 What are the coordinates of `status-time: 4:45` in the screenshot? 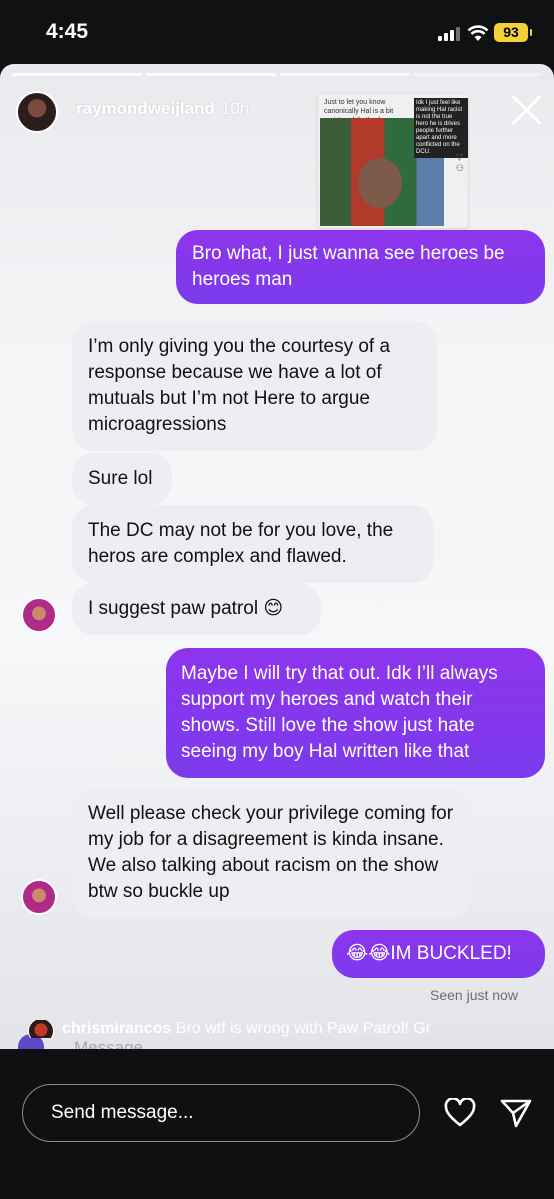 It's located at (67, 31).